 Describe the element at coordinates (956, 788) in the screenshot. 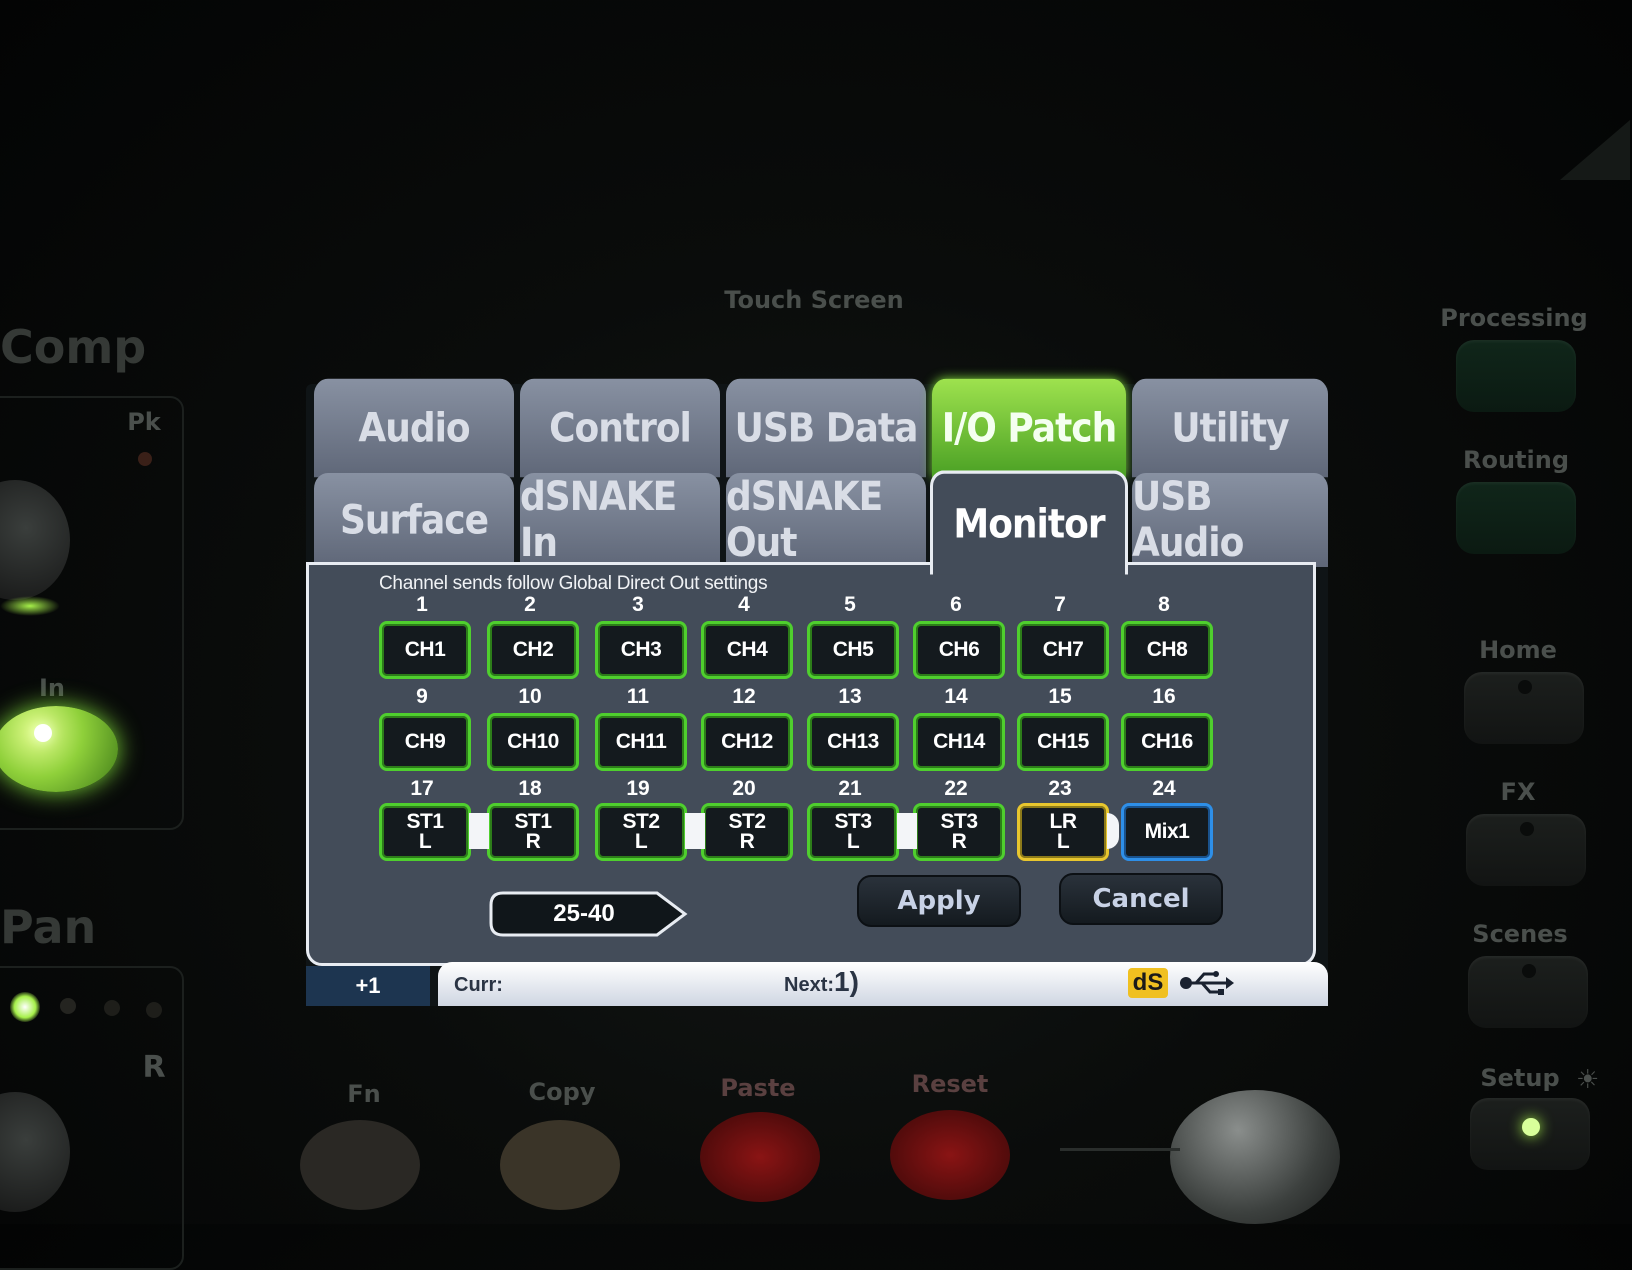

I see `channel-number: 22` at that location.